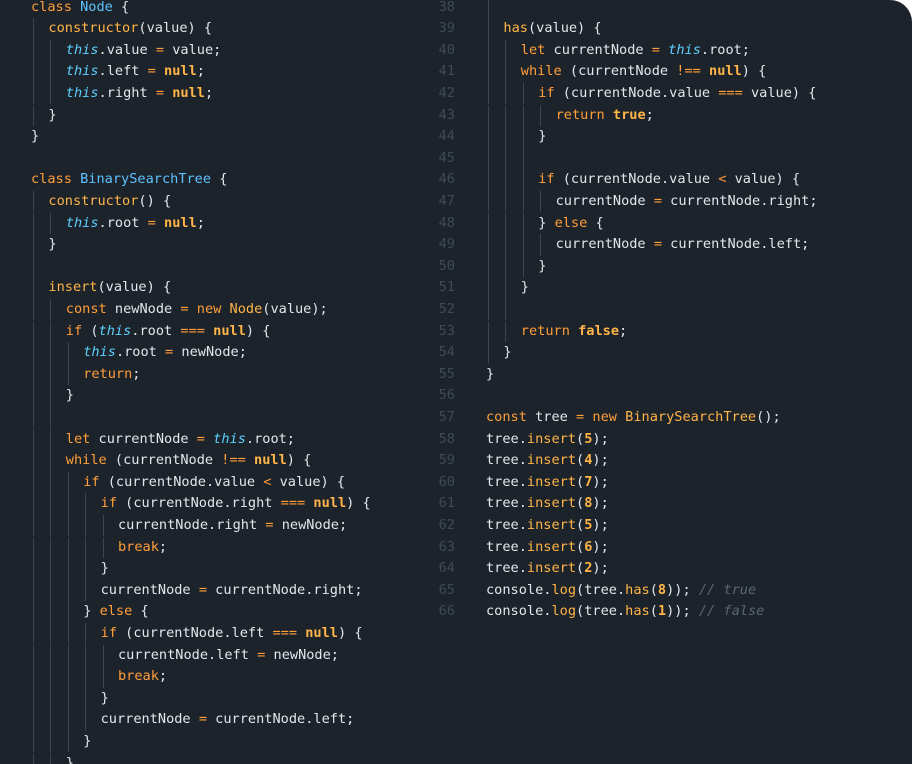 The height and width of the screenshot is (764, 912). I want to click on code-text: if (currentNode.value === value) {, so click(677, 94).